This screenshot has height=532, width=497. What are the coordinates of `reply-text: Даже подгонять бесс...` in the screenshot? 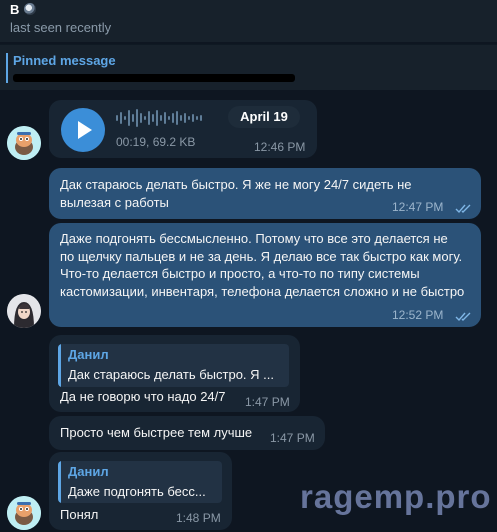 It's located at (137, 491).